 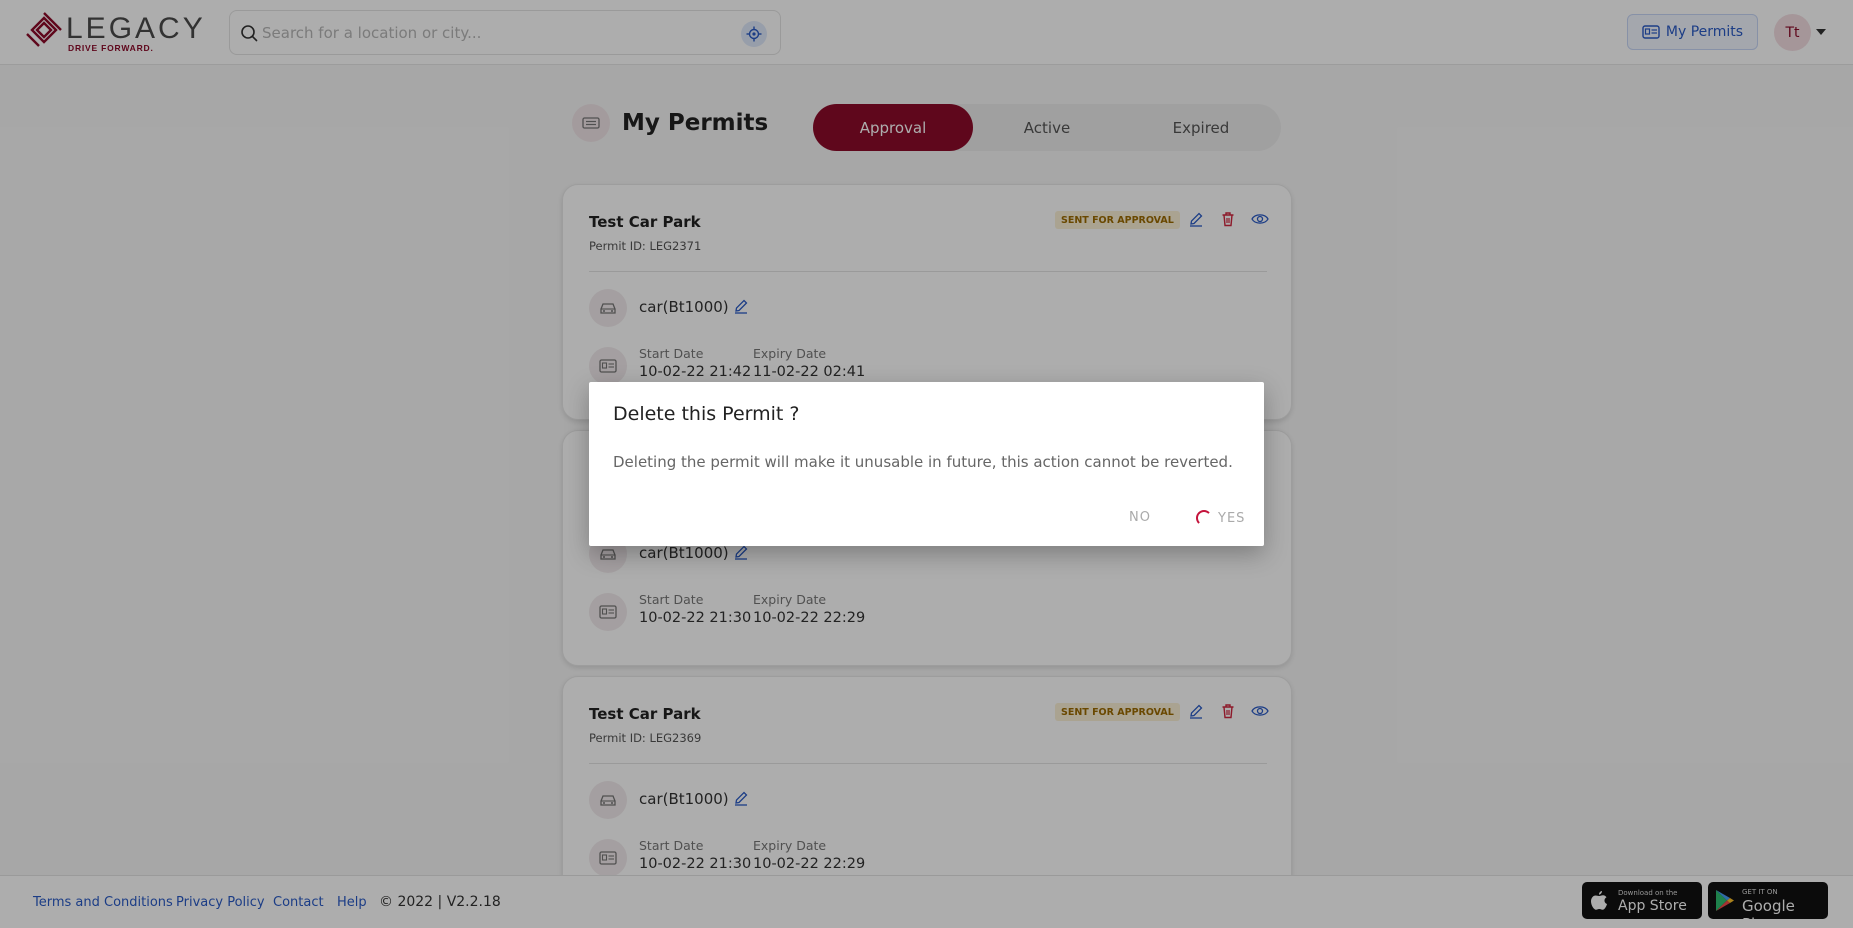 I want to click on yes-button: YES, so click(x=1220, y=518).